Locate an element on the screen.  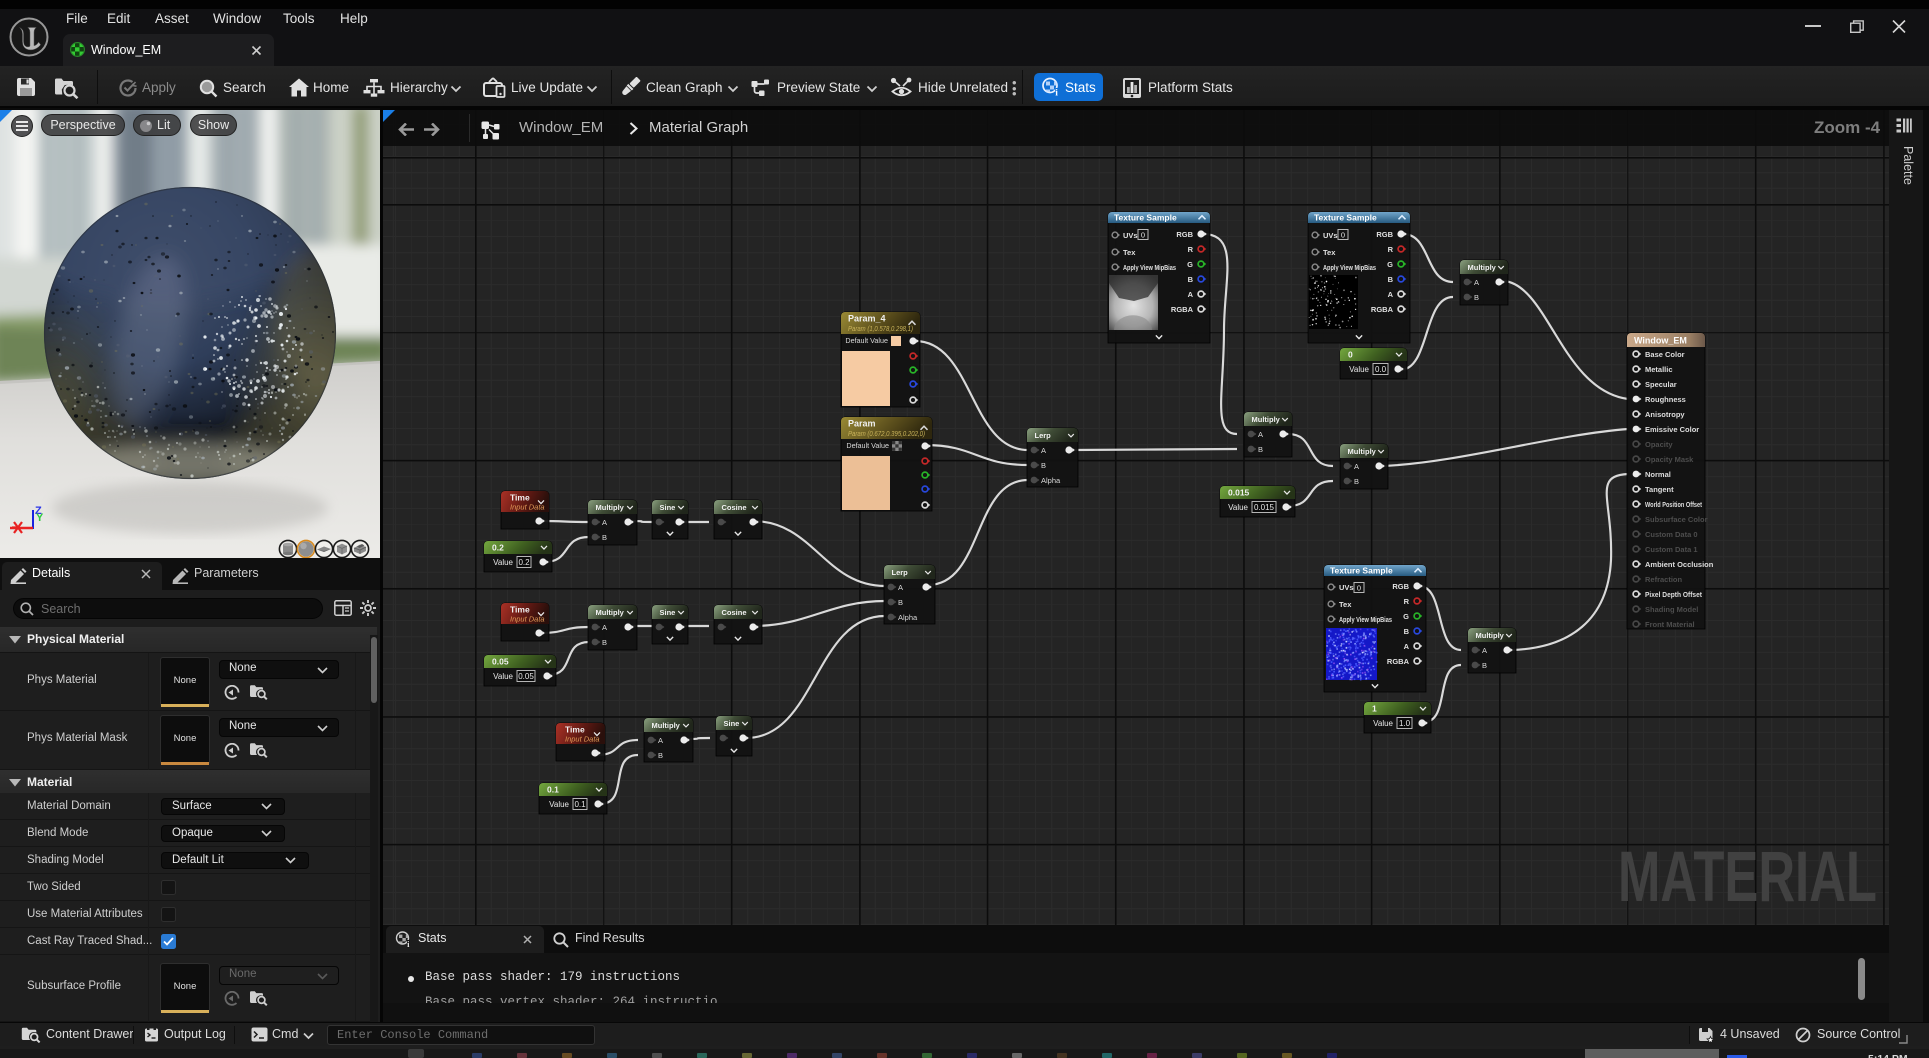
svg-text: Param (0.672,0.395,0.202,0) is located at coordinates (886, 433).